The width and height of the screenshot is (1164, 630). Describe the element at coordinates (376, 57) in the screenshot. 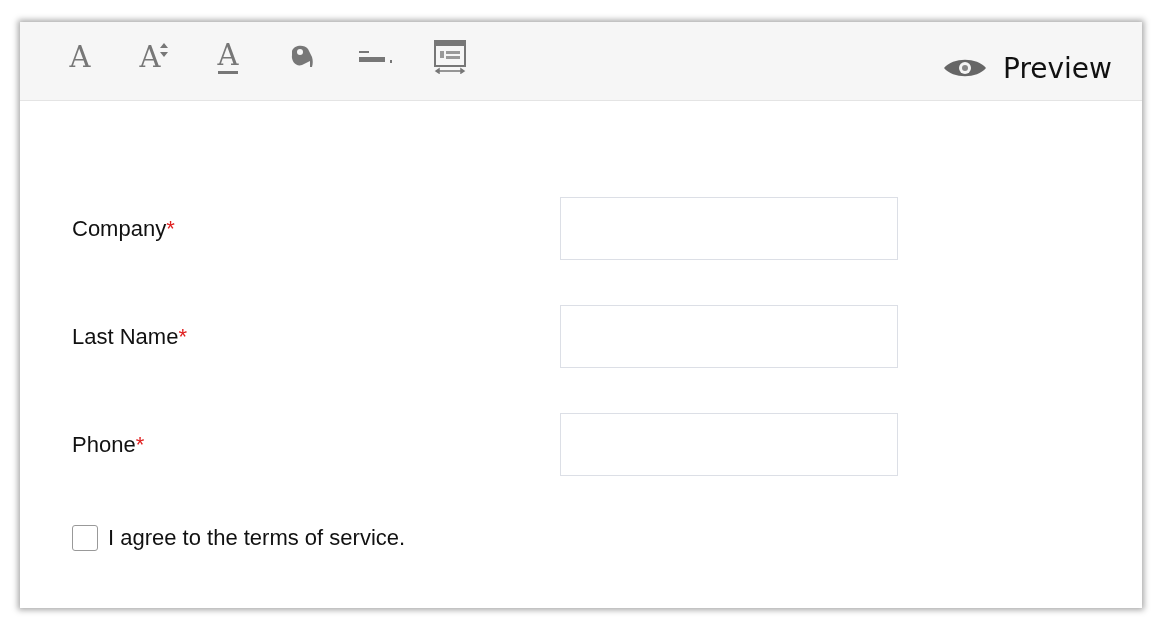

I see `line-style-icon` at that location.